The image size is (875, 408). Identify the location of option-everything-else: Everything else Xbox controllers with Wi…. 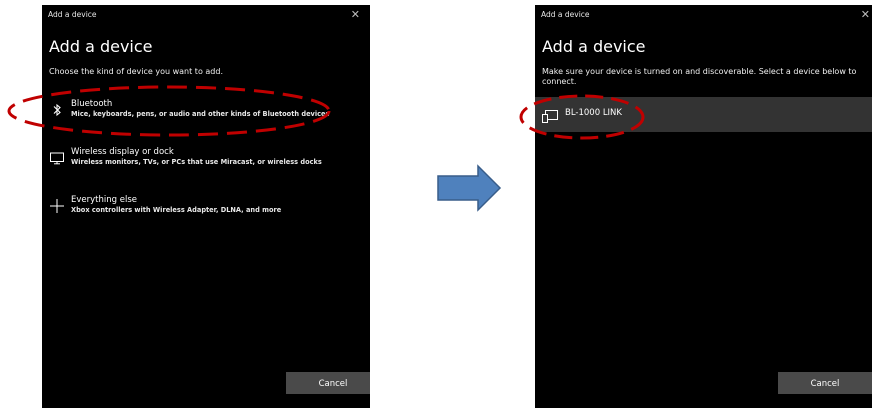
(206, 209).